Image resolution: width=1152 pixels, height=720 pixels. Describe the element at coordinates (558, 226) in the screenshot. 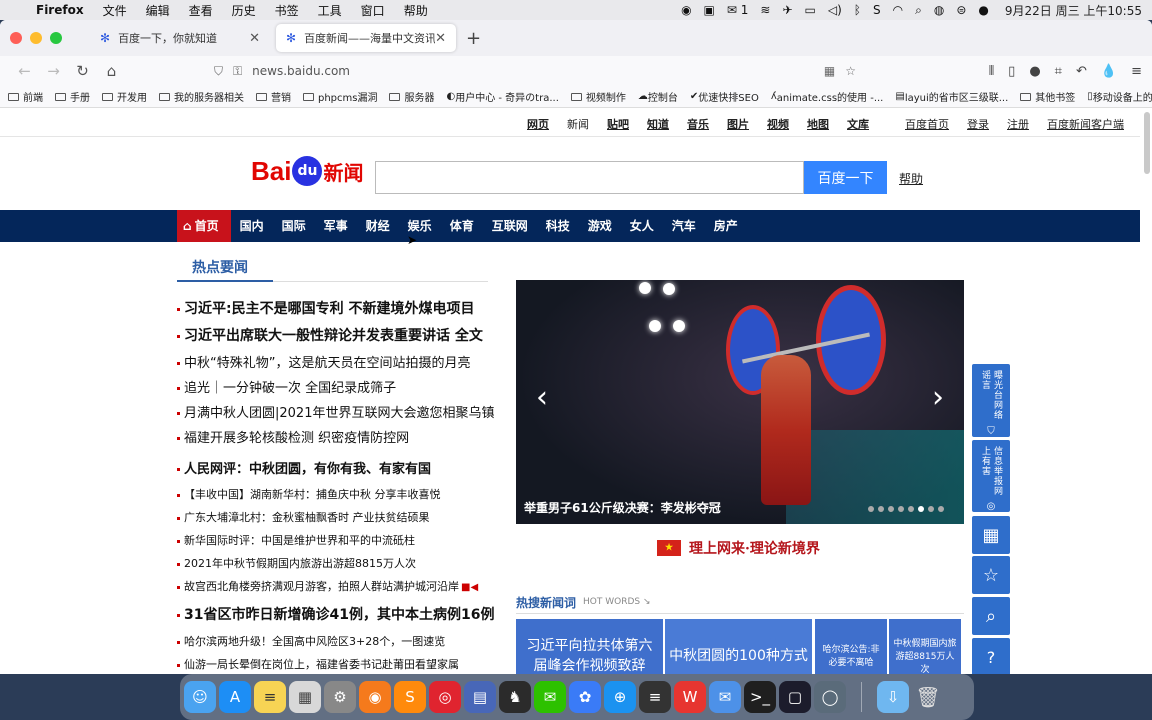

I see `channel-tech: 科技` at that location.